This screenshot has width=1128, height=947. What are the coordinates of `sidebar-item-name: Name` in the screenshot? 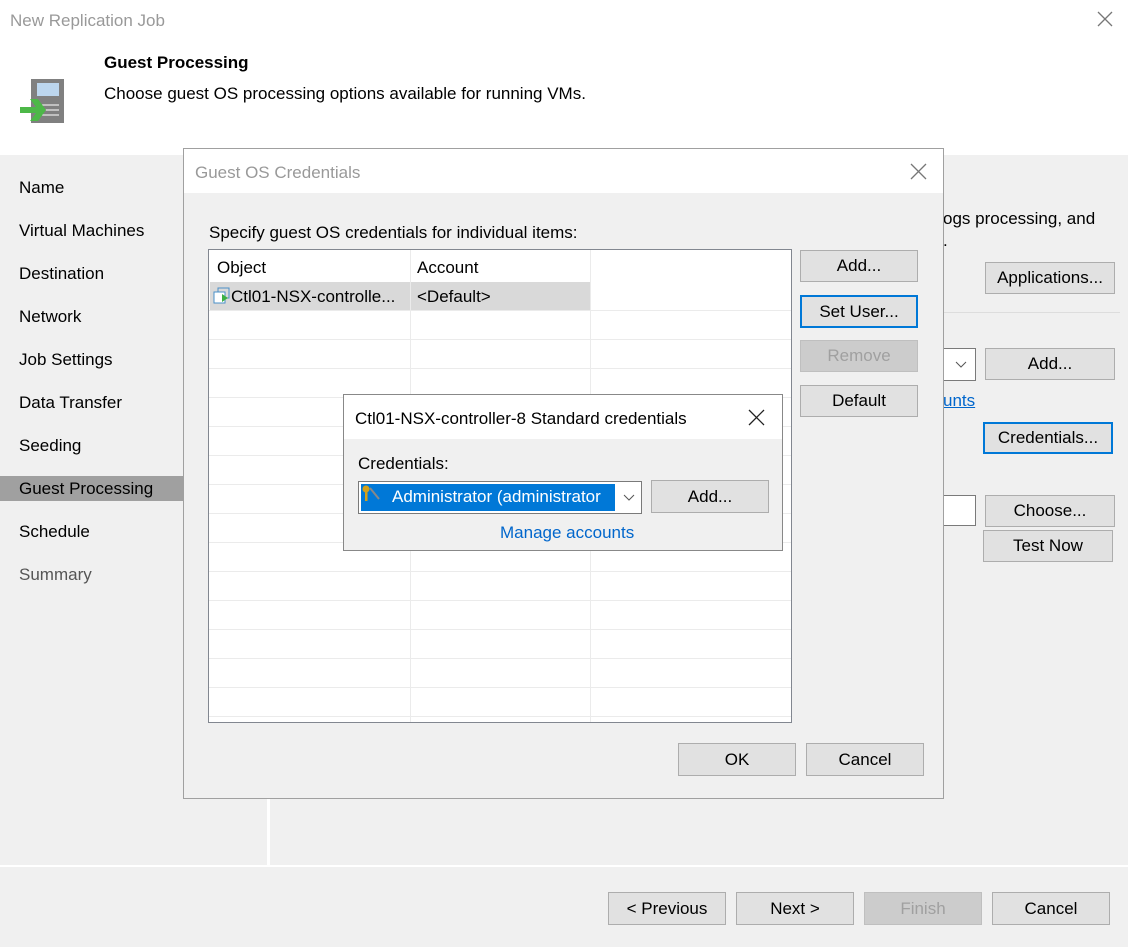 It's located at (41, 188).